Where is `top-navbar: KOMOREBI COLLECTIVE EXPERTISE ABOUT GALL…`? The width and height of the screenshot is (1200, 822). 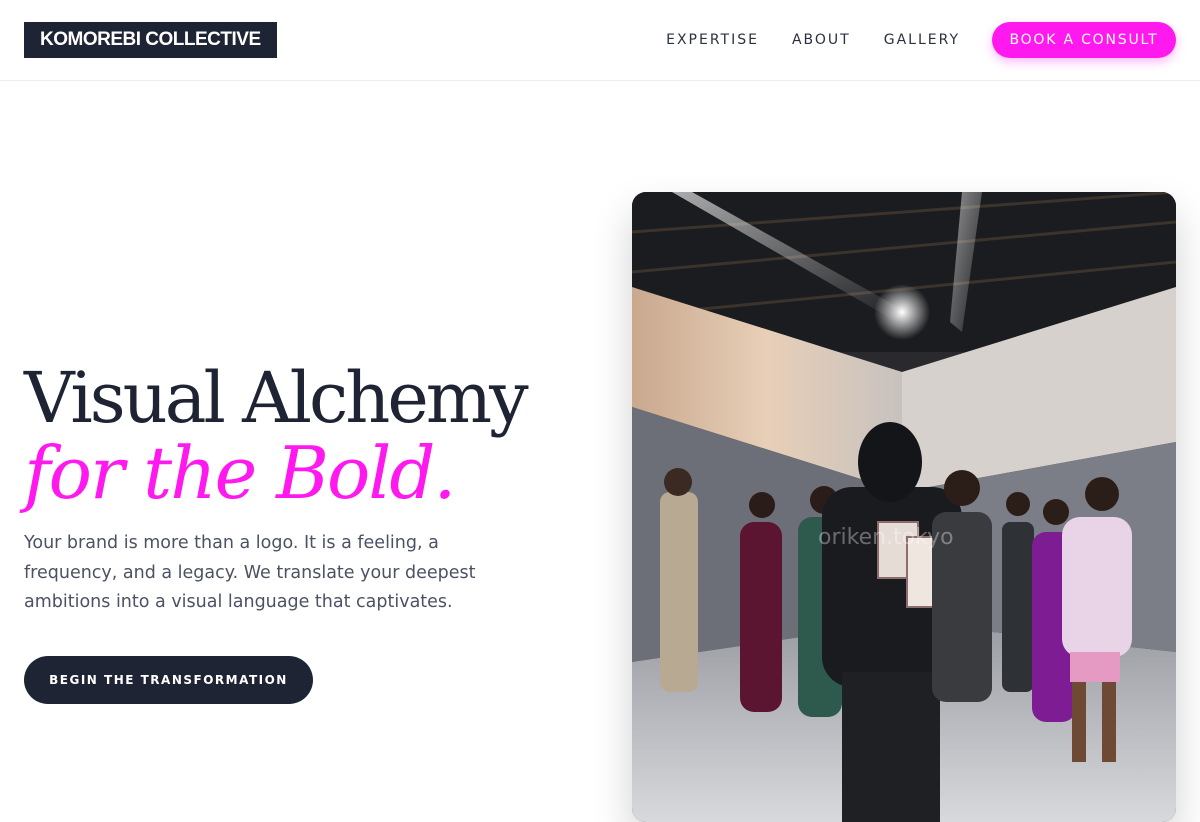 top-navbar: KOMOREBI COLLECTIVE EXPERTISE ABOUT GALL… is located at coordinates (600, 40).